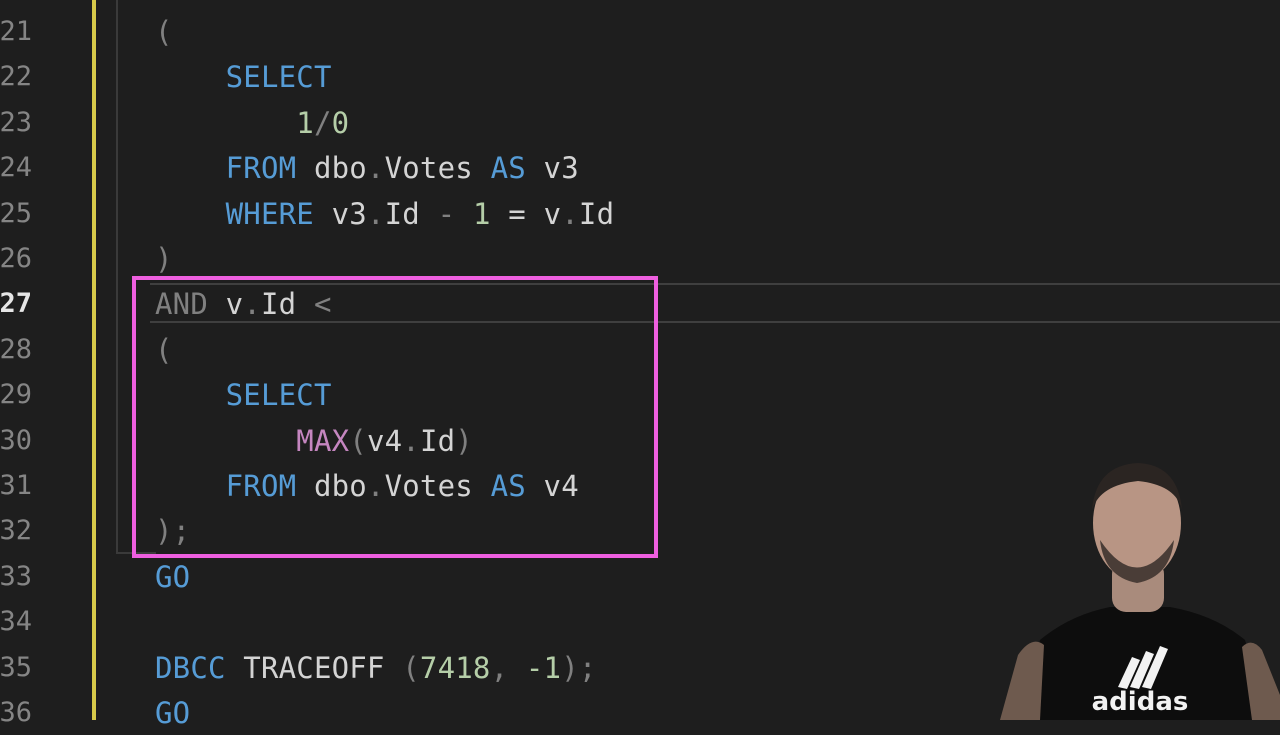 This screenshot has height=735, width=1280. I want to click on code-line: WHERE v3.Id - 1 = v.Id, so click(384, 214).